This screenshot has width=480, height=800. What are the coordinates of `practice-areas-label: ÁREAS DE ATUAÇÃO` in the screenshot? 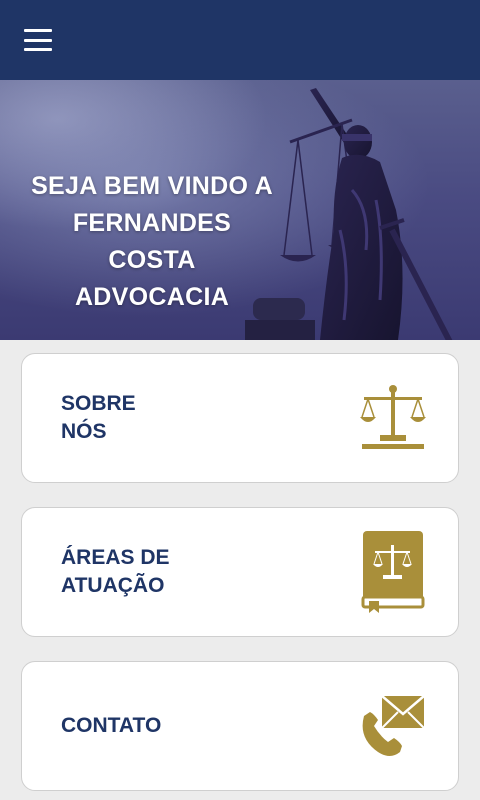 It's located at (115, 572).